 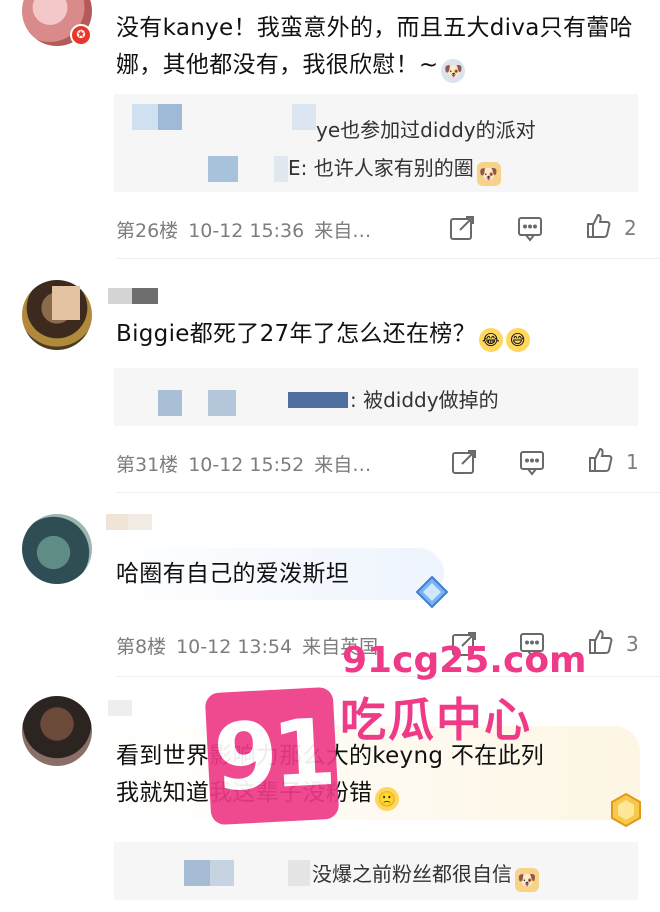 I want to click on avatar-overlay-blur, so click(x=66, y=303).